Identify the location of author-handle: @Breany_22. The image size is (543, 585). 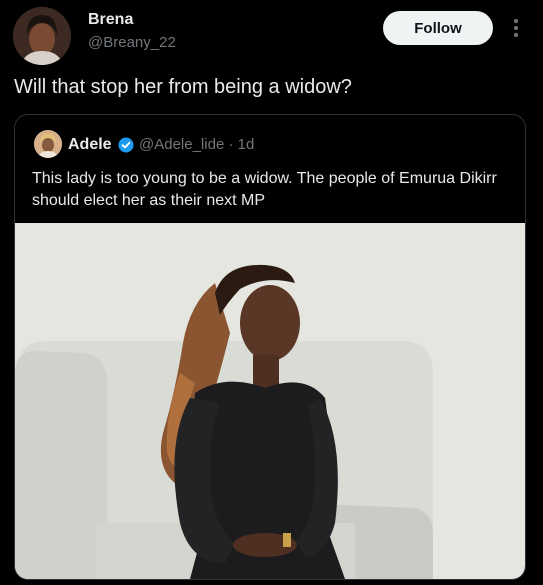
(132, 42).